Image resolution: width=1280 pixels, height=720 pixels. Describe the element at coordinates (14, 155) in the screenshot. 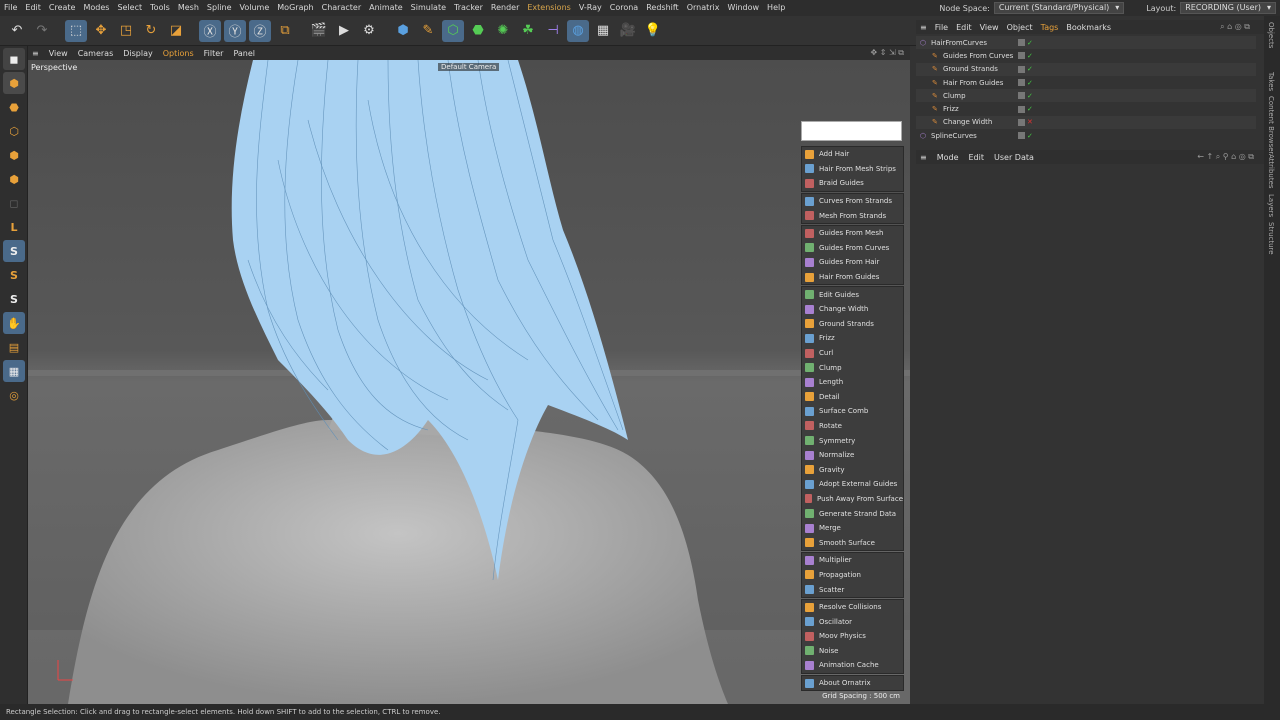

I see `edges-mode-icon: ⬢` at that location.